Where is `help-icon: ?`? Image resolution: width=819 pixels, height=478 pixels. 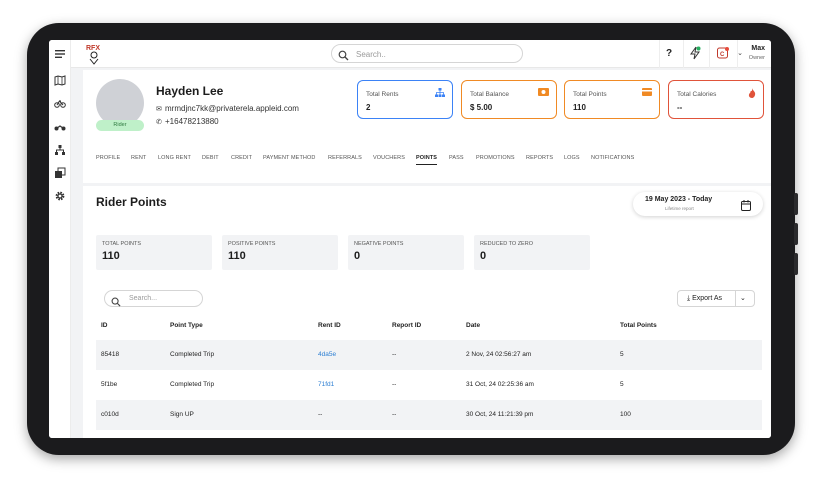
help-icon: ? is located at coordinates (669, 54).